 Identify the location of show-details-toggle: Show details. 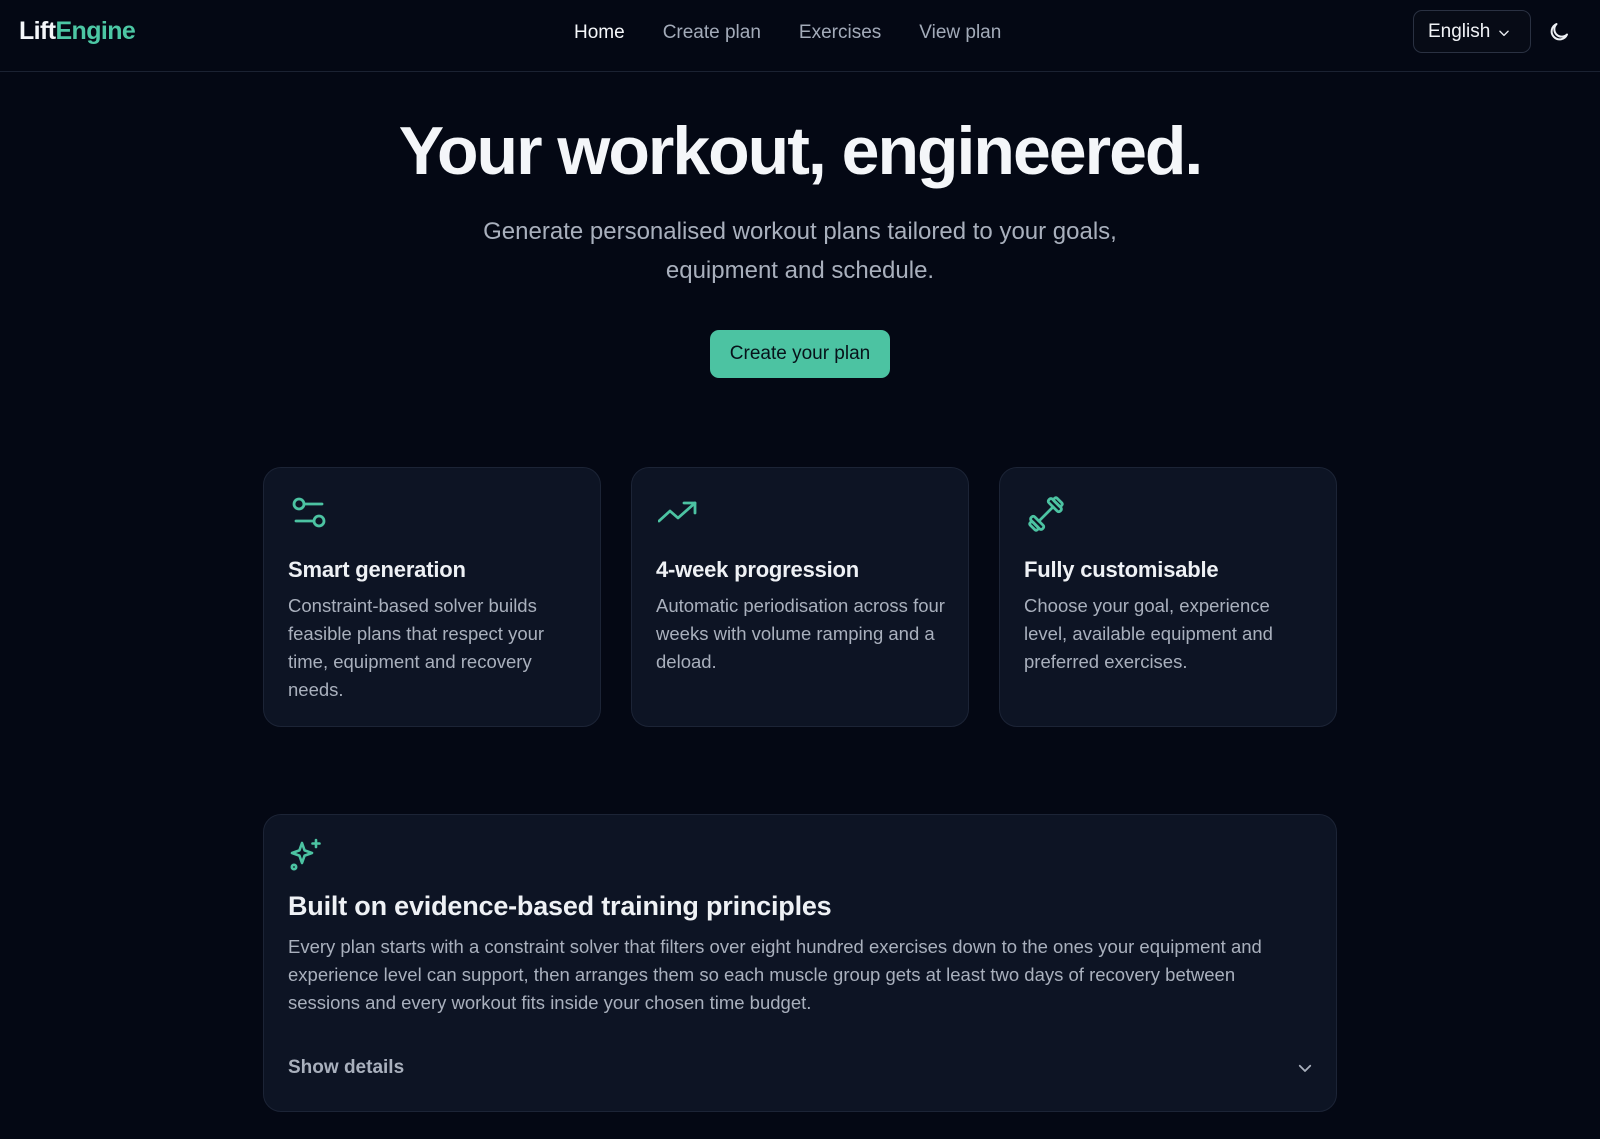
(801, 1068).